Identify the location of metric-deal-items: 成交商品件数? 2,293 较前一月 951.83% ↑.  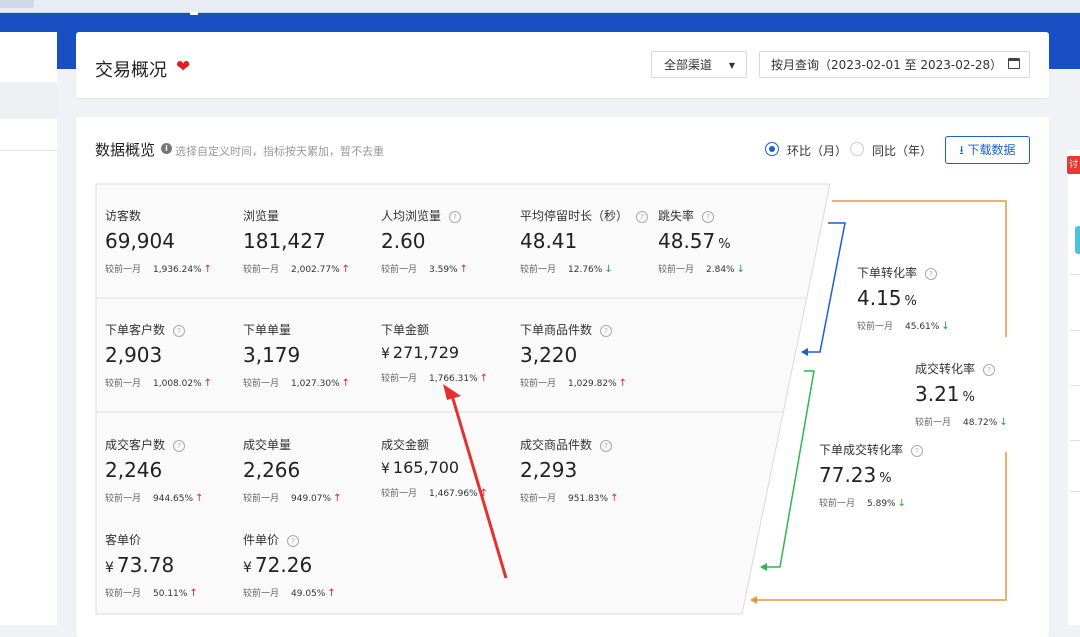
(569, 470).